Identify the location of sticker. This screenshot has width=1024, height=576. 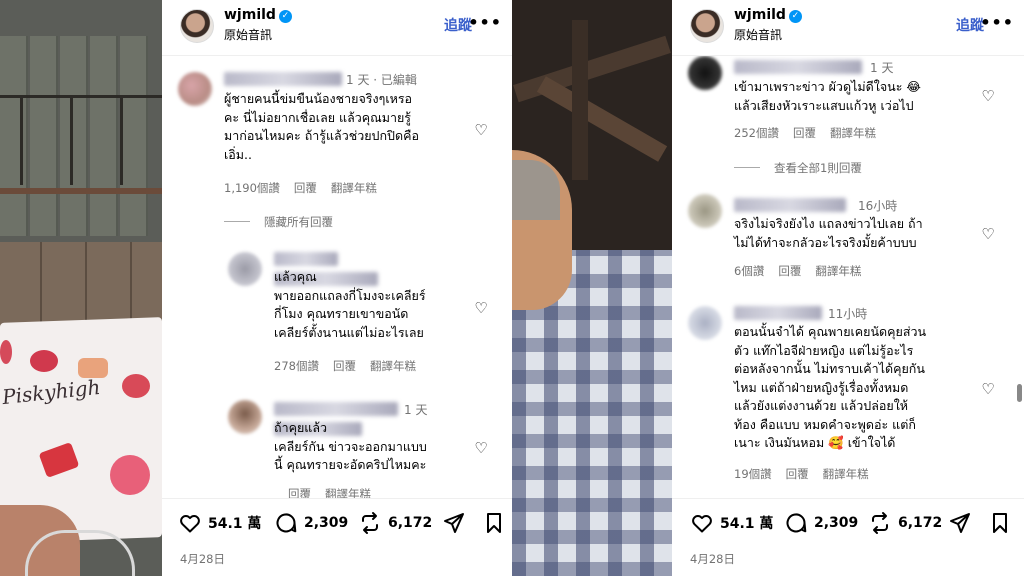
(6, 352).